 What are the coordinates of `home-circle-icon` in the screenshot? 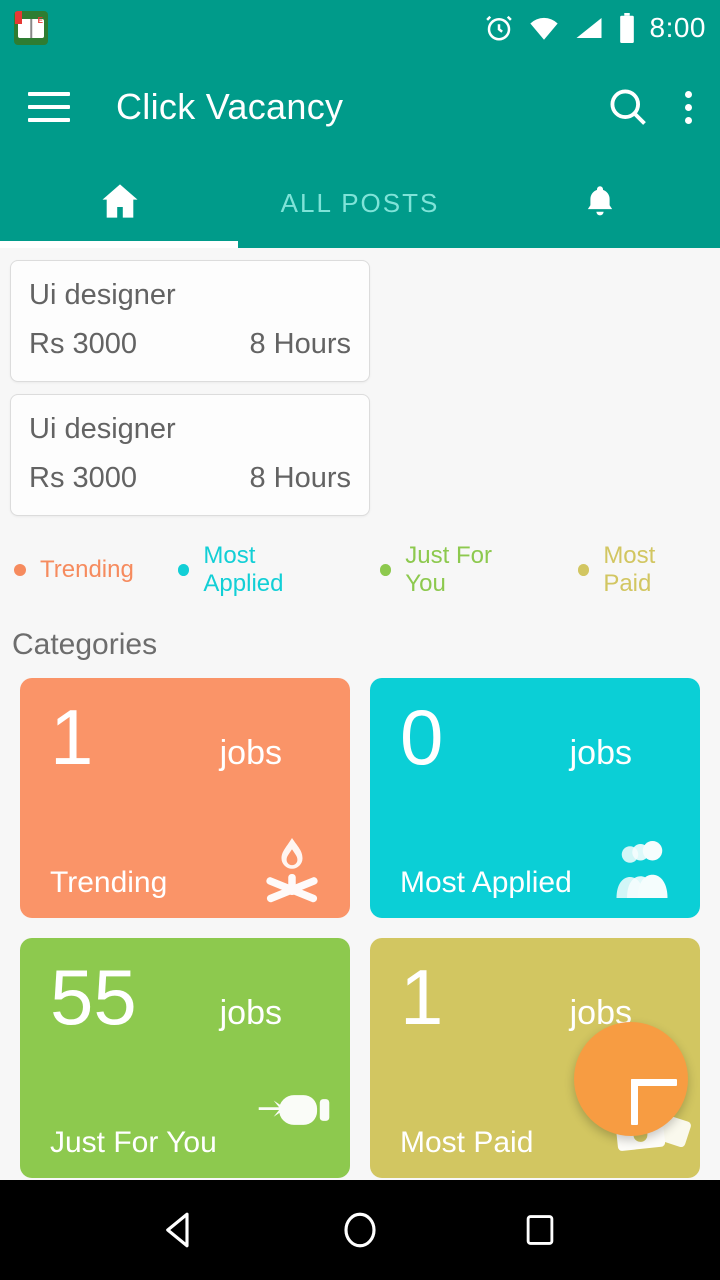 It's located at (360, 1230).